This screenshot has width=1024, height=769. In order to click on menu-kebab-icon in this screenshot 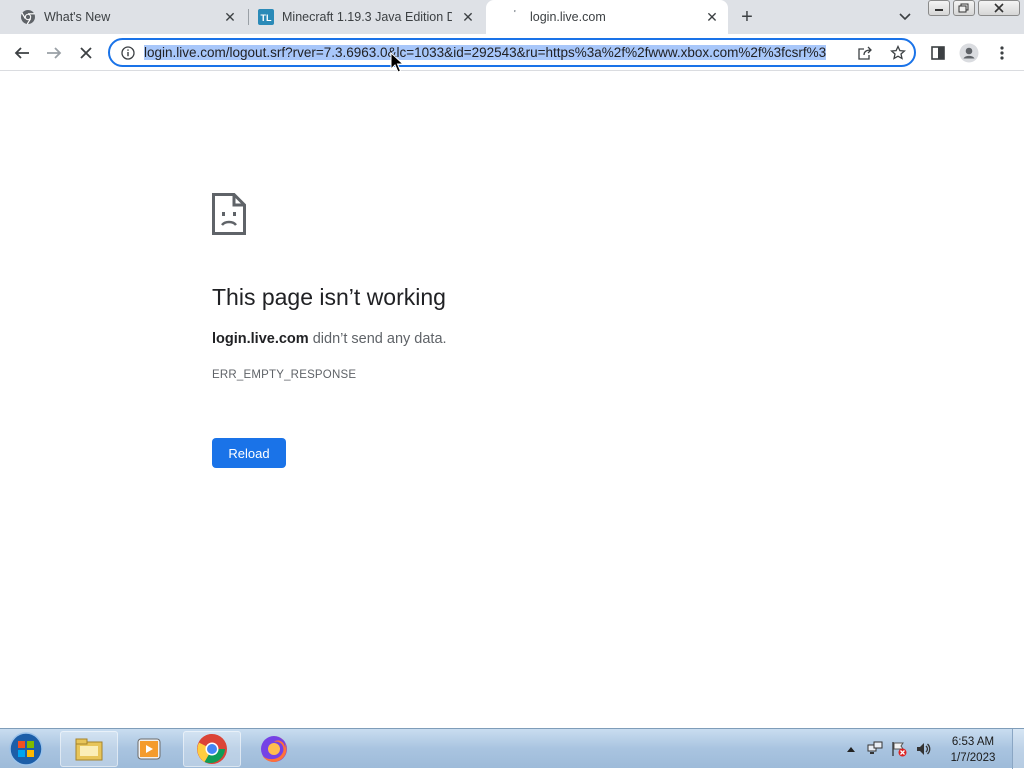, I will do `click(1002, 53)`.